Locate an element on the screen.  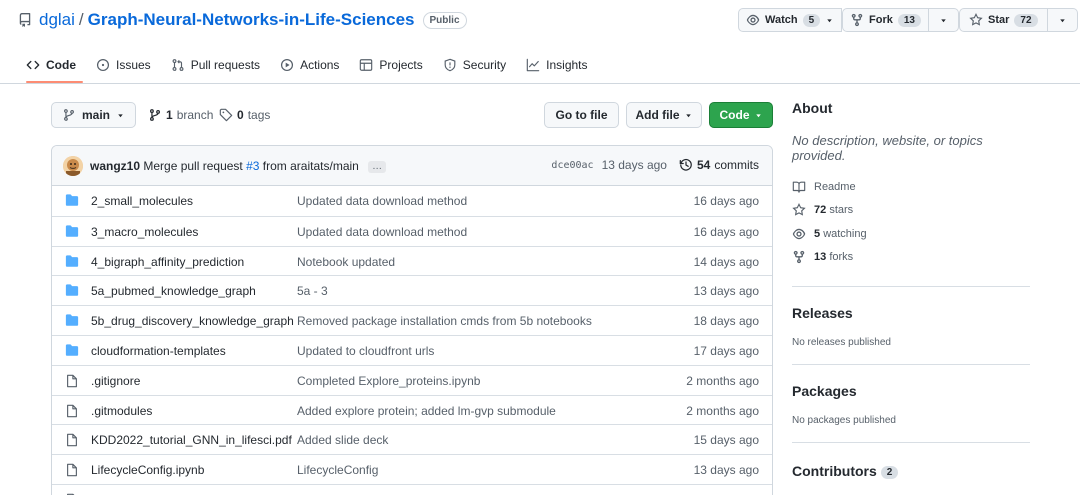
go-to-file-button: Go to file is located at coordinates (581, 115).